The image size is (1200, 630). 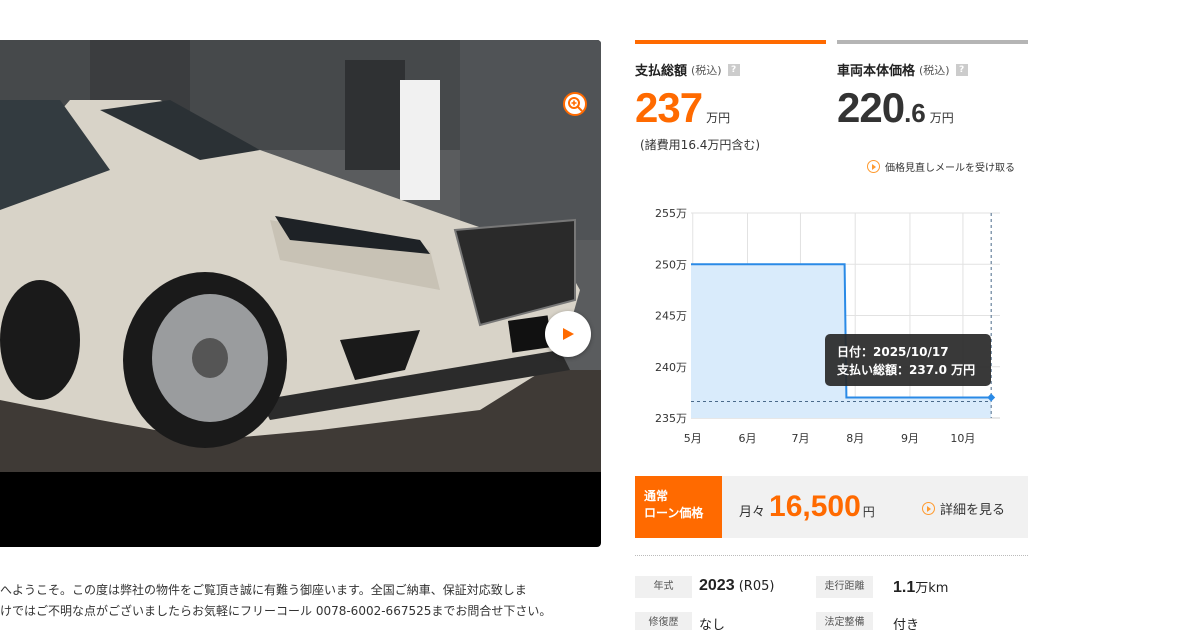 What do you see at coordinates (693, 438) in the screenshot?
I see `chart-x-tick-label: 5月` at bounding box center [693, 438].